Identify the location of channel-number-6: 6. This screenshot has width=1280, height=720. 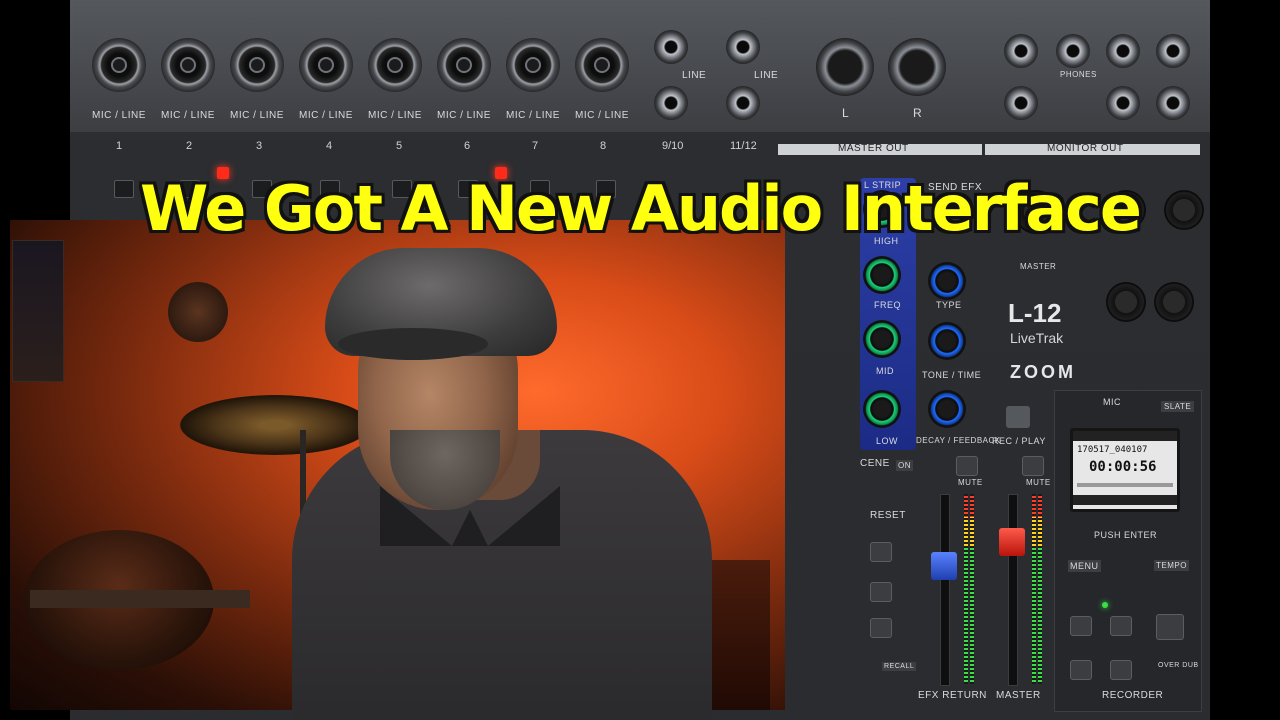
(467, 146).